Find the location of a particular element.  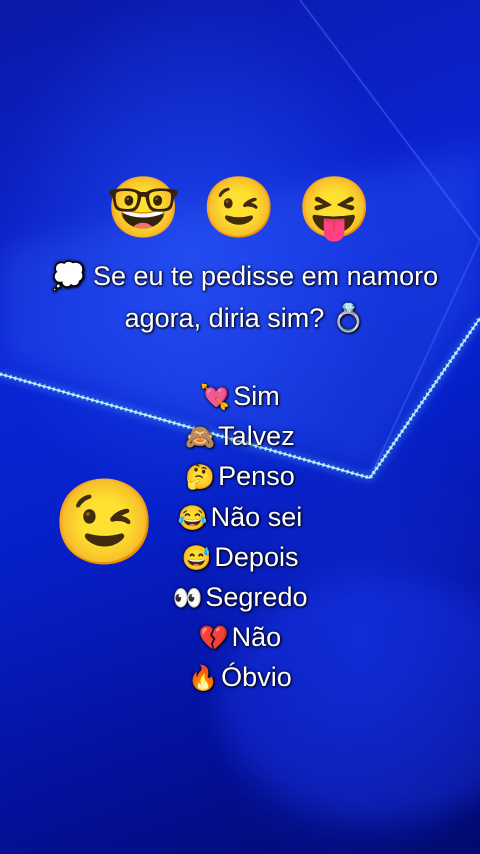

top-emoji-row: 🤓 😉 😝 is located at coordinates (240, 208).